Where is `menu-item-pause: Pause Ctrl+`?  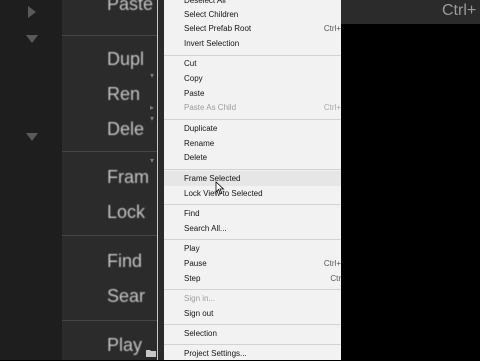
menu-item-pause: Pause Ctrl+ is located at coordinates (252, 263).